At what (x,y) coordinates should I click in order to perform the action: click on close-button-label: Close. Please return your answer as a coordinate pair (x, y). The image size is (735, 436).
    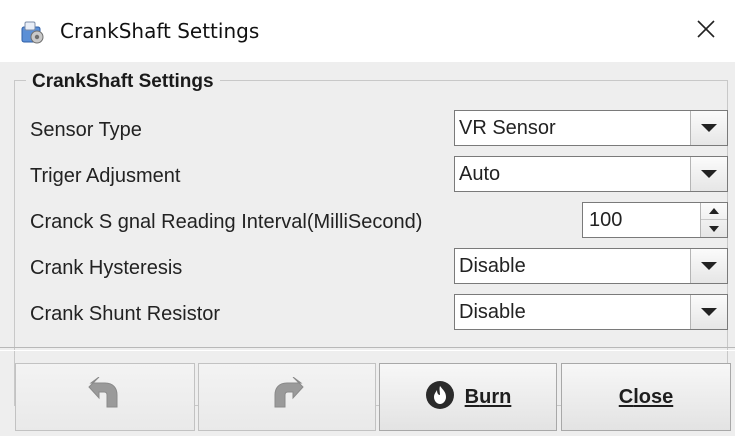
    Looking at the image, I should click on (646, 396).